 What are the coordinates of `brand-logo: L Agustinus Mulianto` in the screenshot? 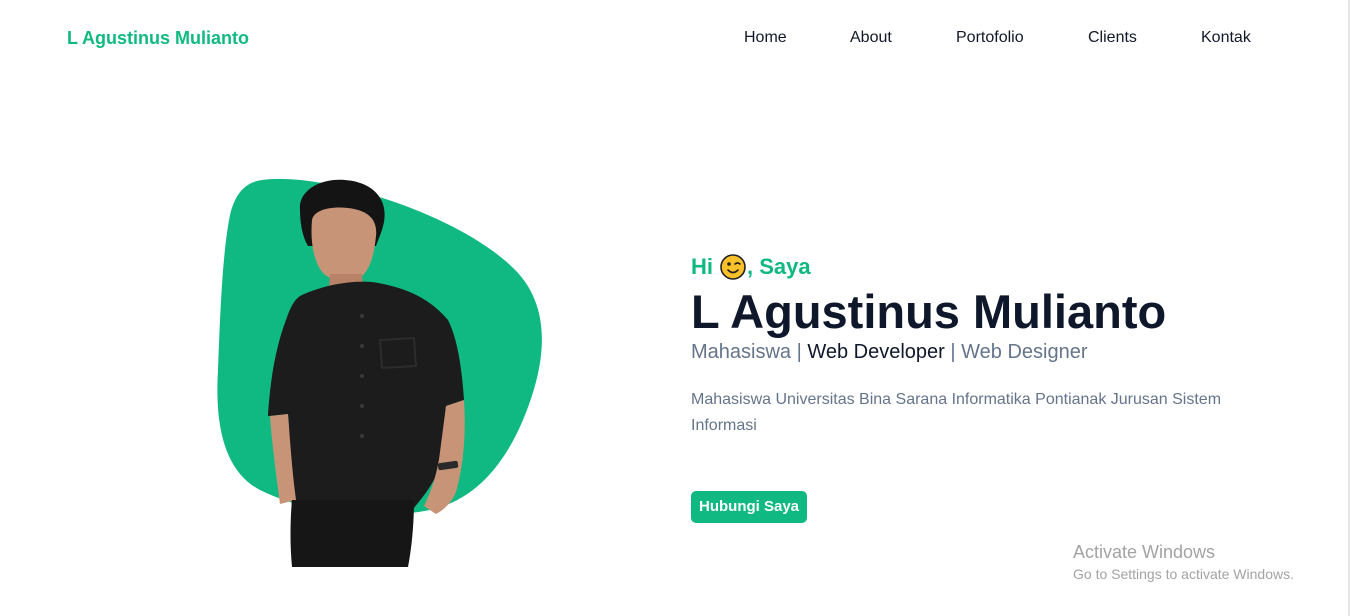 It's located at (158, 38).